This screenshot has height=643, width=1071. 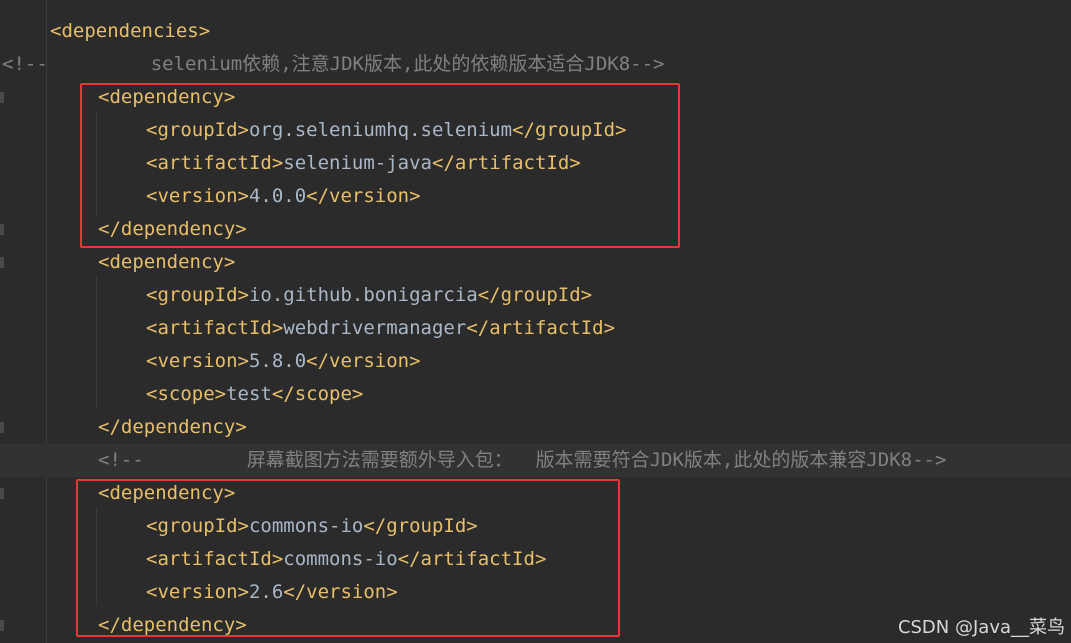 What do you see at coordinates (96, 342) in the screenshot?
I see `indent-guide` at bounding box center [96, 342].